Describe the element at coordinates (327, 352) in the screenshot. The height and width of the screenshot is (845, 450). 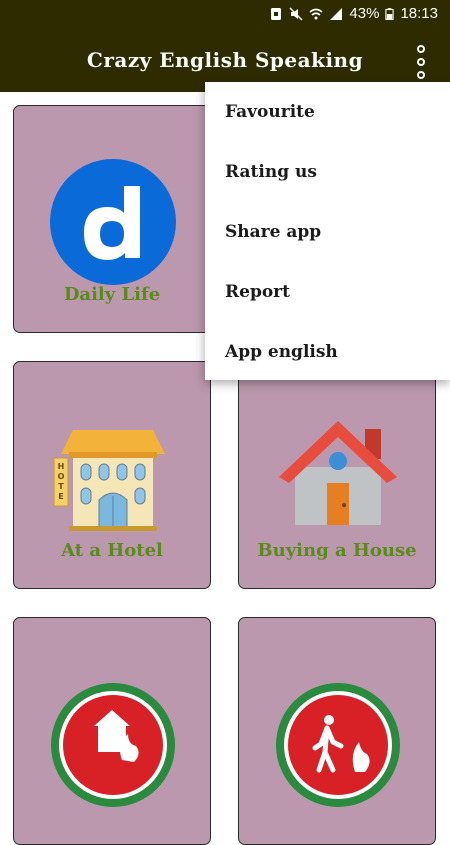
I see `menu-item-app-english: App english` at that location.